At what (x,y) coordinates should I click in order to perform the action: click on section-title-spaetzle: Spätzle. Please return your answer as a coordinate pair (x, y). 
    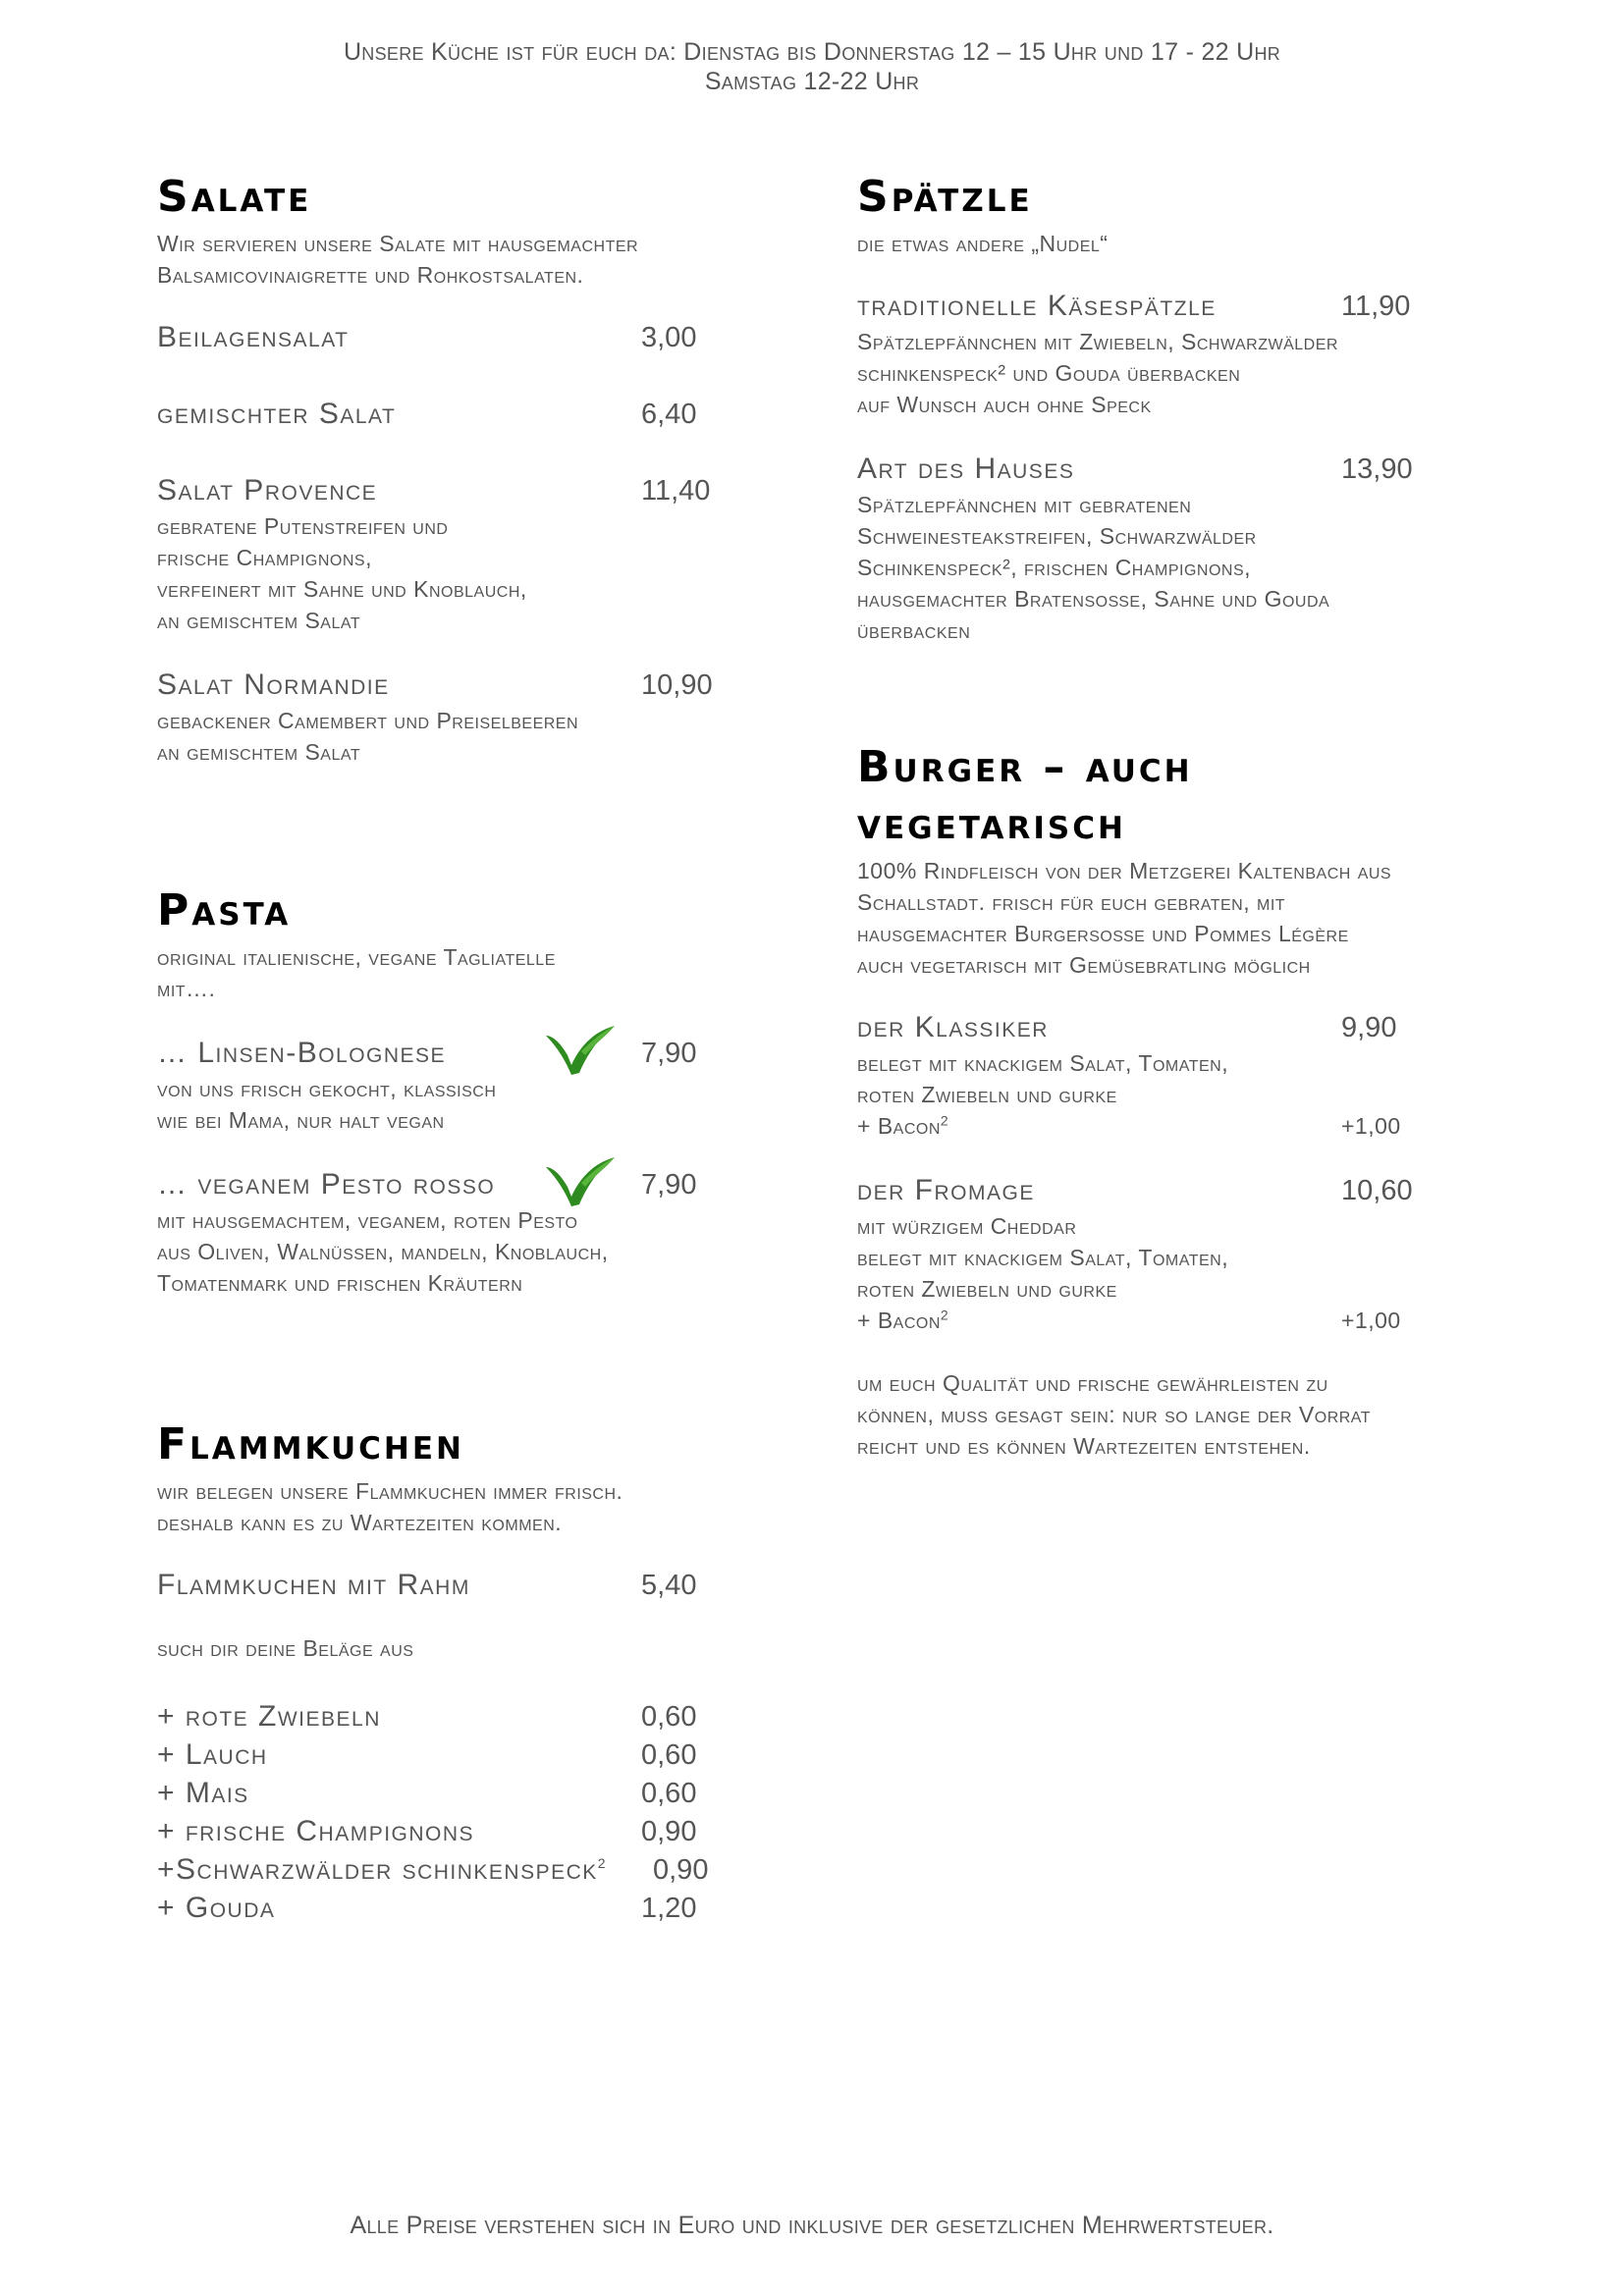
    Looking at the image, I should click on (945, 197).